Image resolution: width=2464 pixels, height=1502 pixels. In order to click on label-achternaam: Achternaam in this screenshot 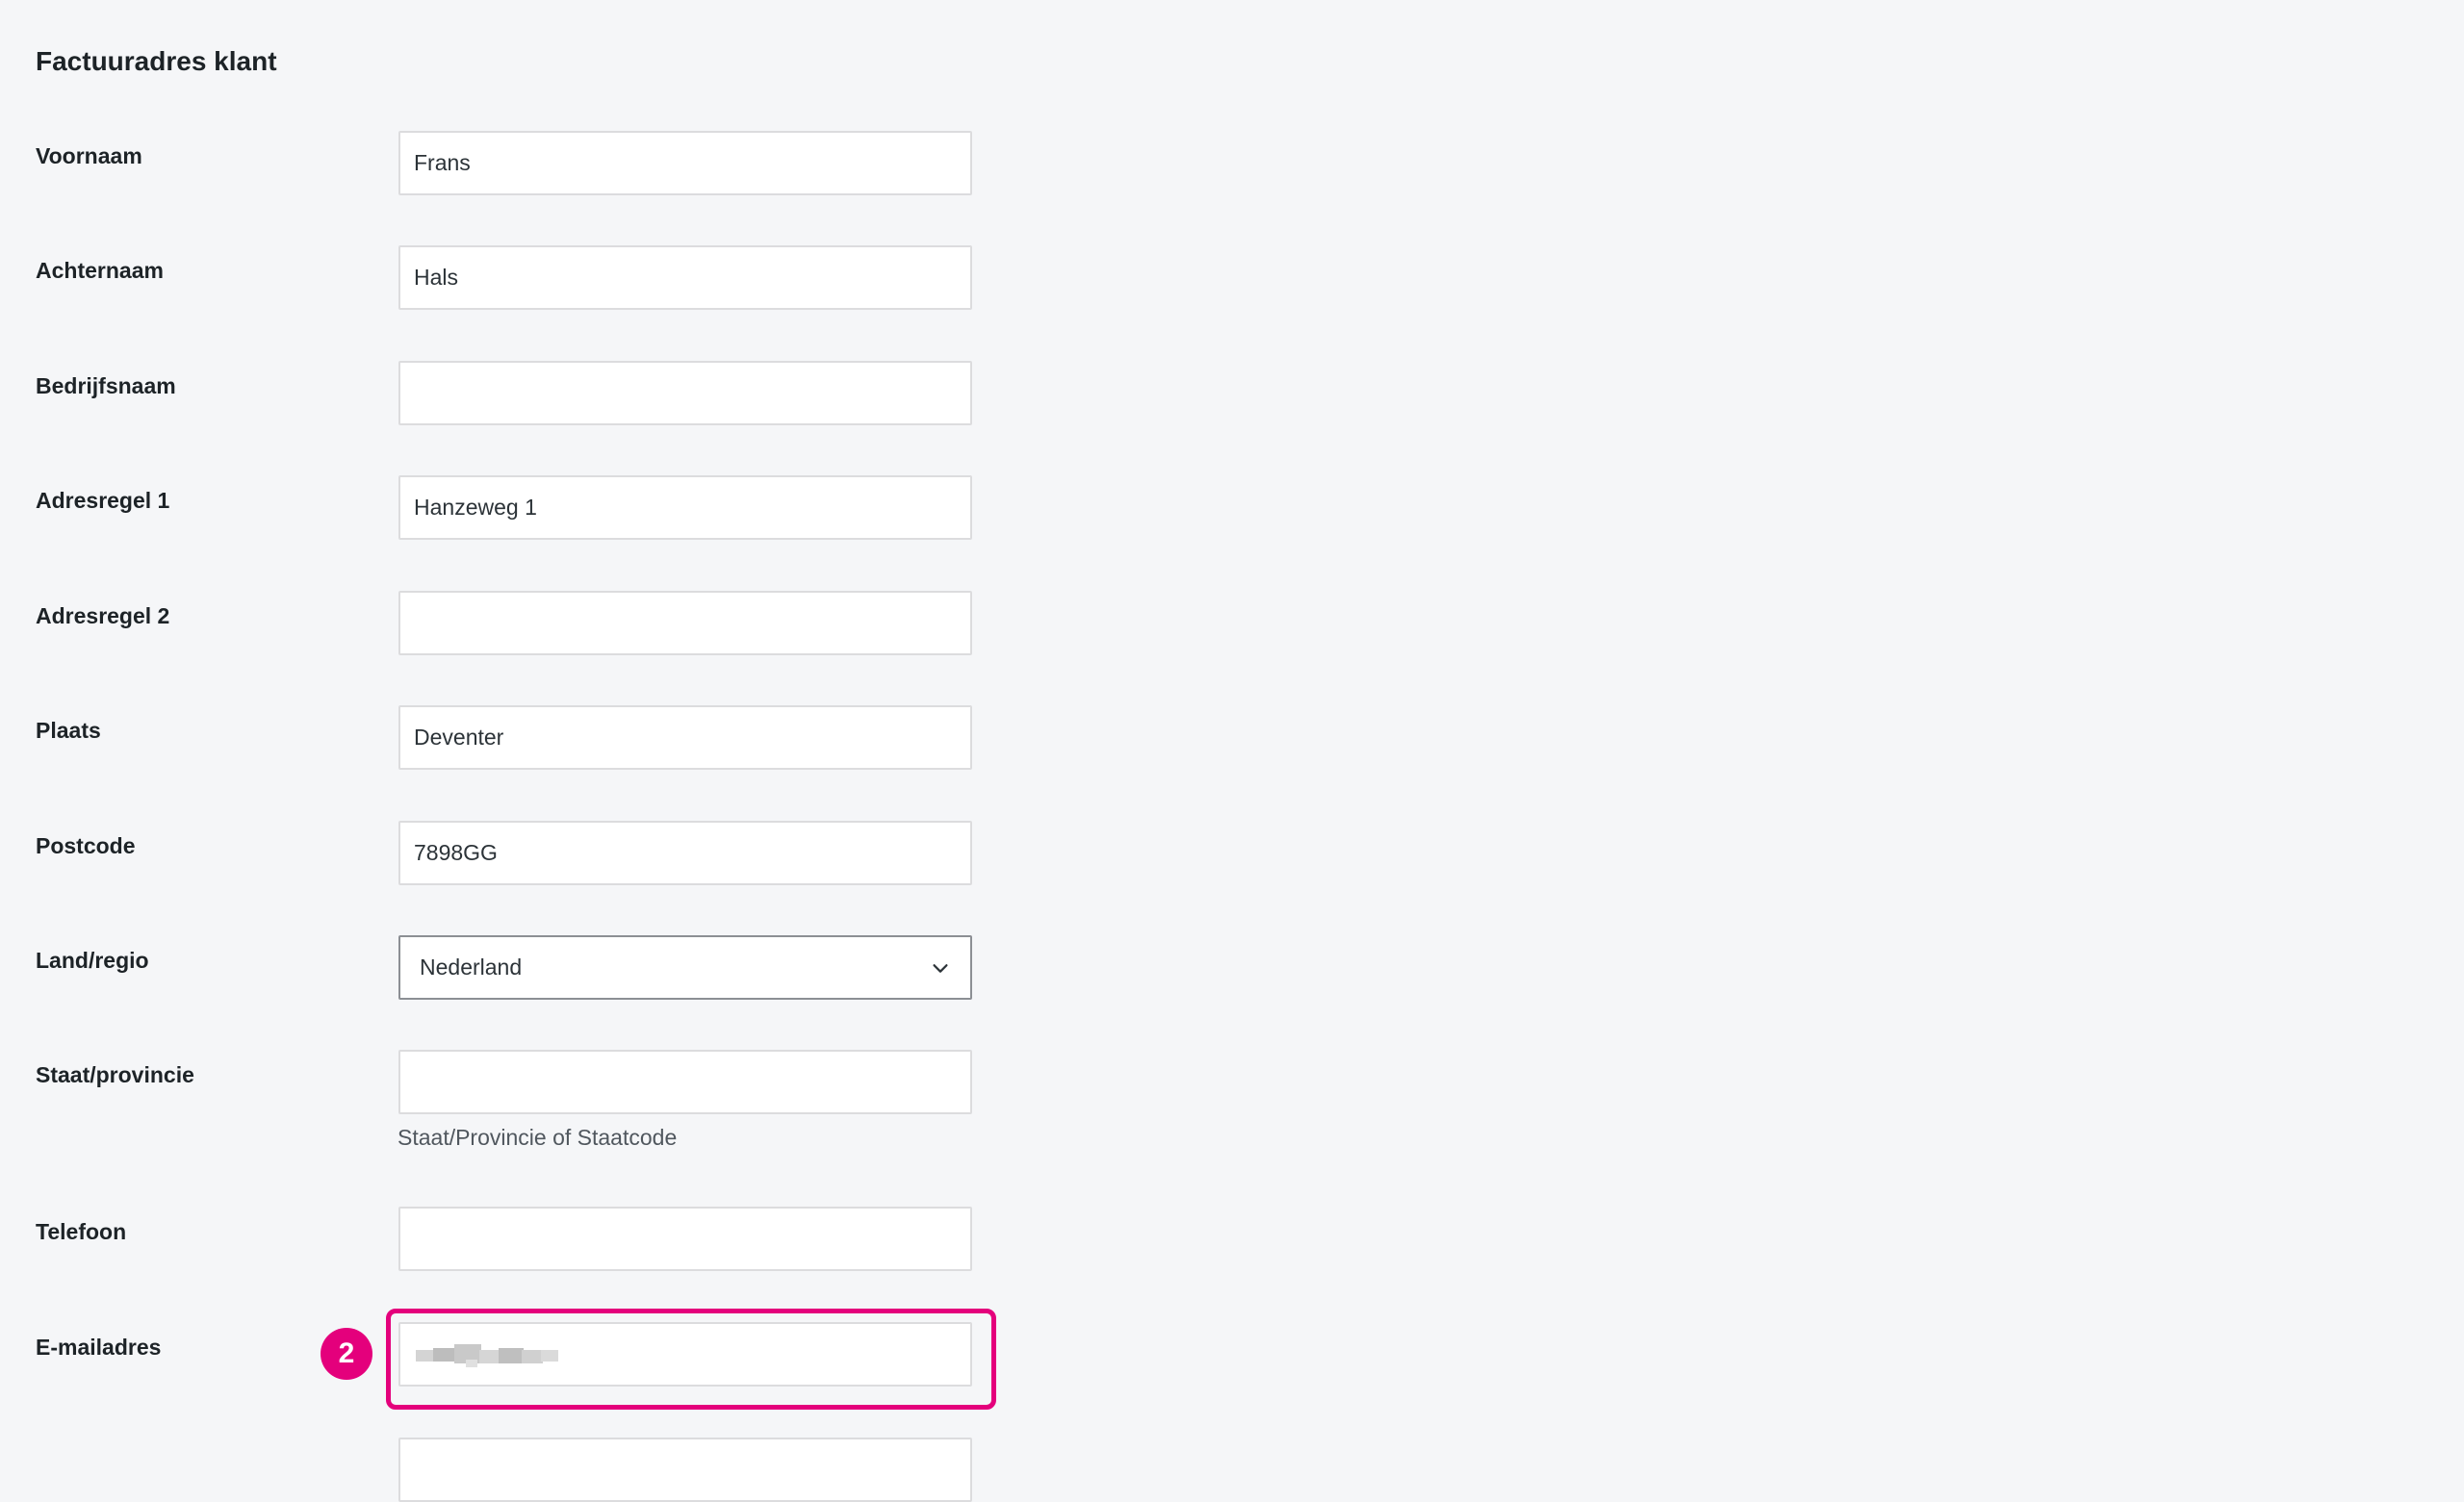, I will do `click(100, 270)`.